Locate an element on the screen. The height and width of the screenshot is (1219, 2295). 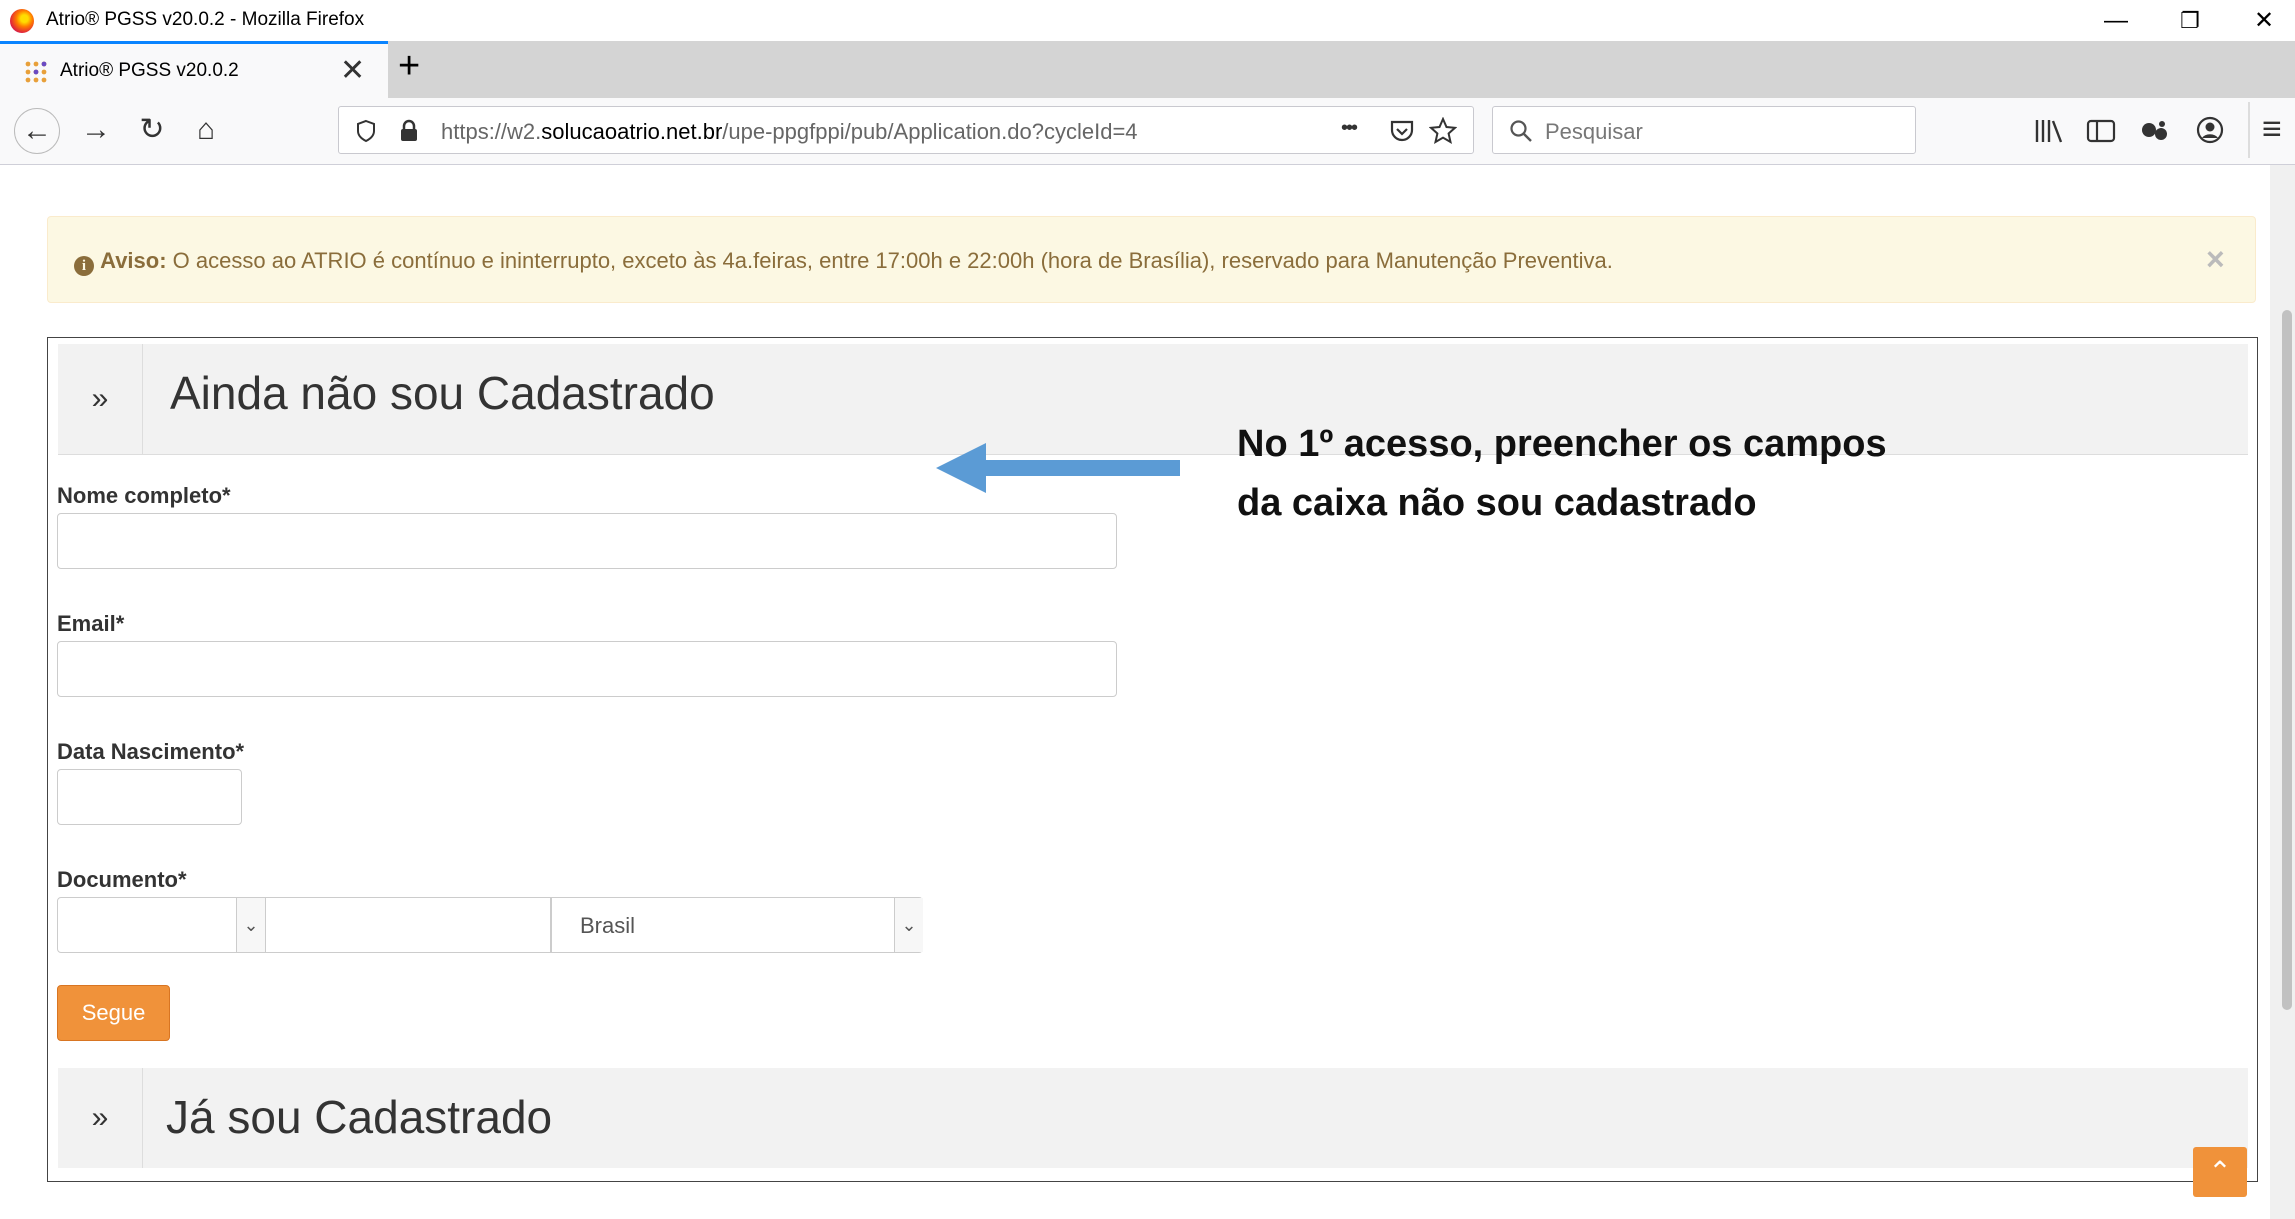
alert-close-icon: × is located at coordinates (2215, 259).